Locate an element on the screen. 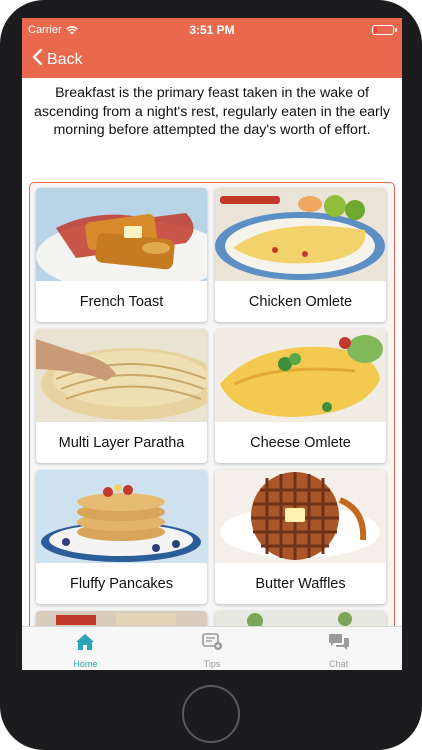 The image size is (422, 750). back-button: Back is located at coordinates (57, 59).